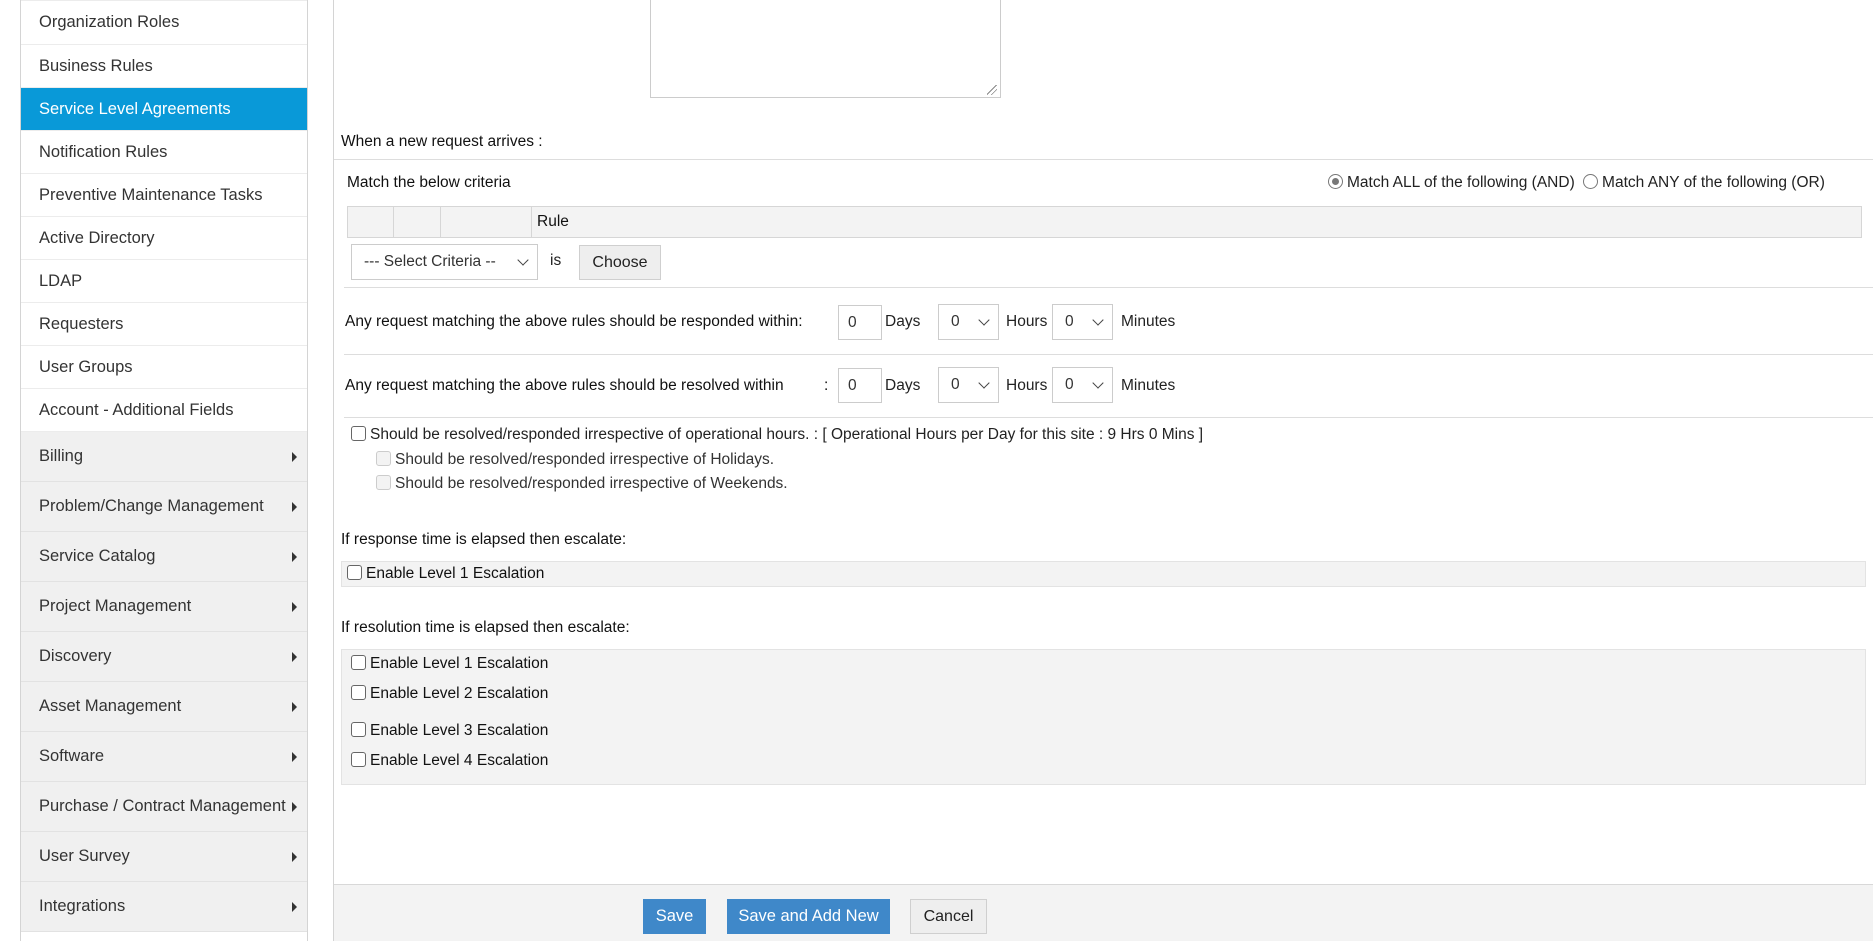 The width and height of the screenshot is (1873, 941). What do you see at coordinates (164, 367) in the screenshot?
I see `sidebar-item-user-groups: User Groups` at bounding box center [164, 367].